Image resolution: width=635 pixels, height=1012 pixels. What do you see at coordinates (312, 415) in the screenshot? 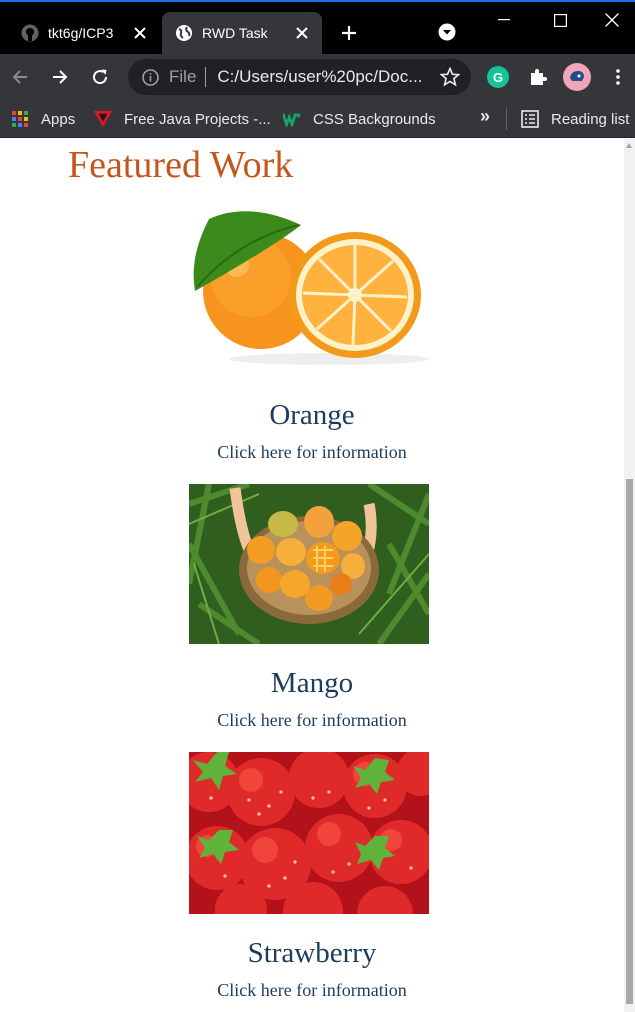
I see `fruit-title: Orange` at bounding box center [312, 415].